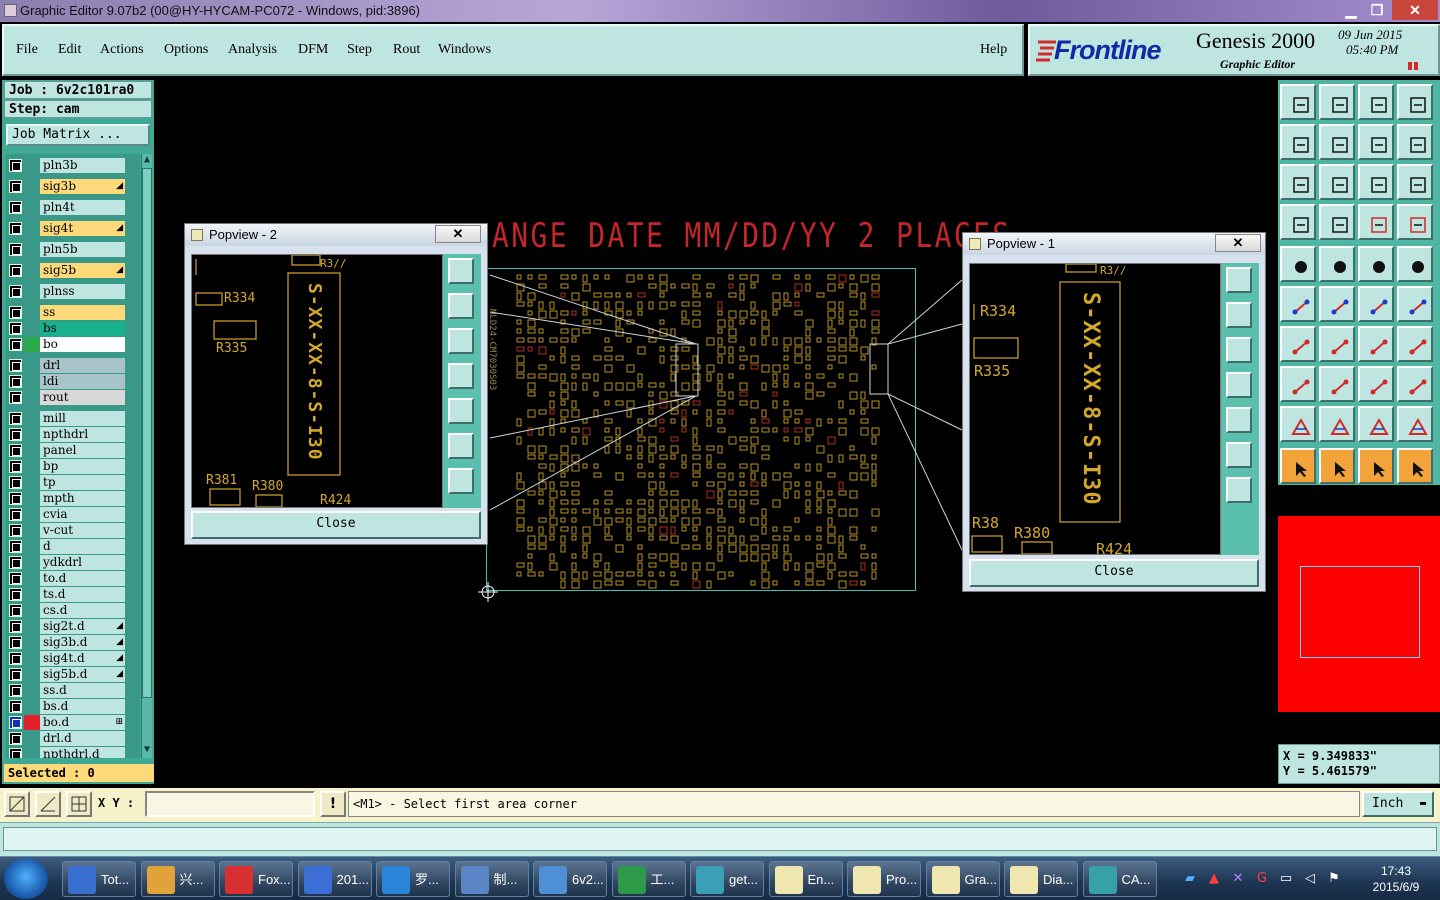 The height and width of the screenshot is (900, 1440). Describe the element at coordinates (993, 50) in the screenshot. I see `menu-help: Help` at that location.